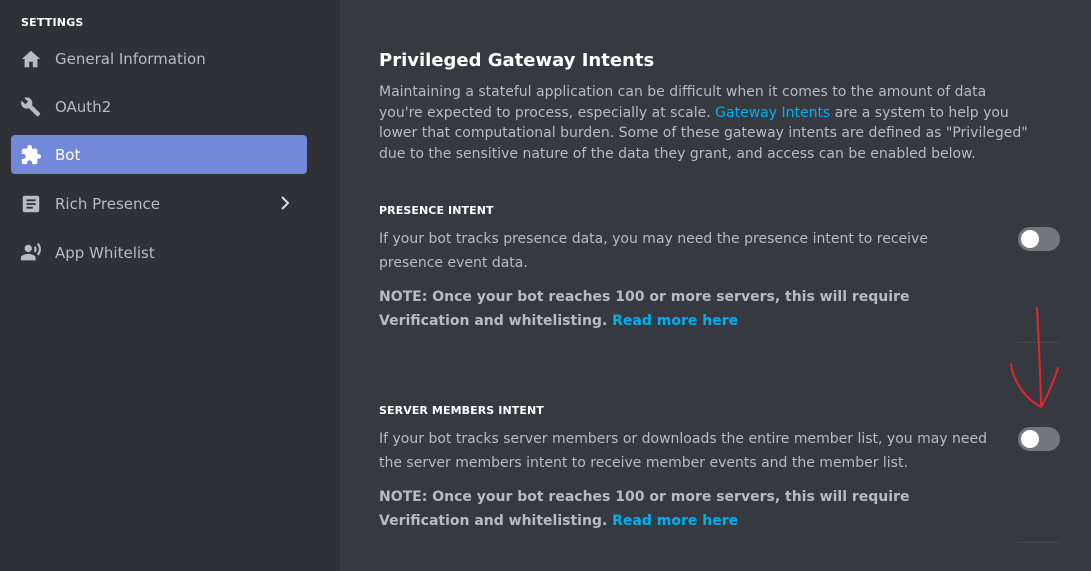  I want to click on puzzle-icon, so click(31, 155).